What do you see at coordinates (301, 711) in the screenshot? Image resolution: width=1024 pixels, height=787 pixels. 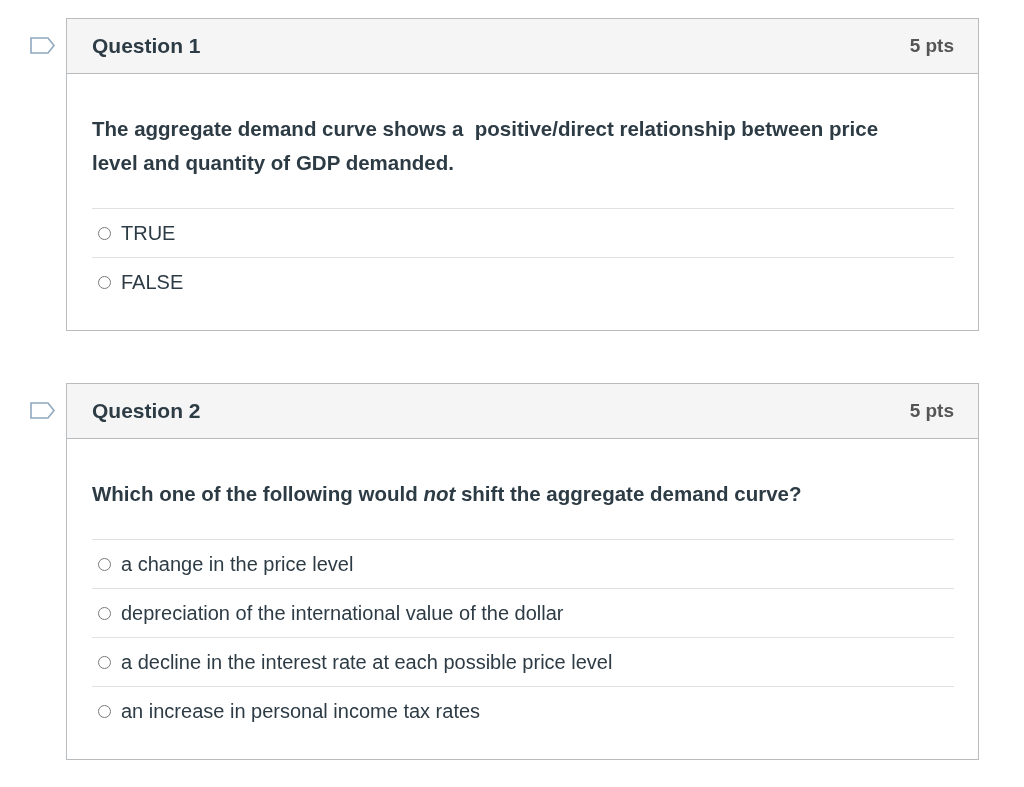 I see `answer-label: an increase in personal income tax rates` at bounding box center [301, 711].